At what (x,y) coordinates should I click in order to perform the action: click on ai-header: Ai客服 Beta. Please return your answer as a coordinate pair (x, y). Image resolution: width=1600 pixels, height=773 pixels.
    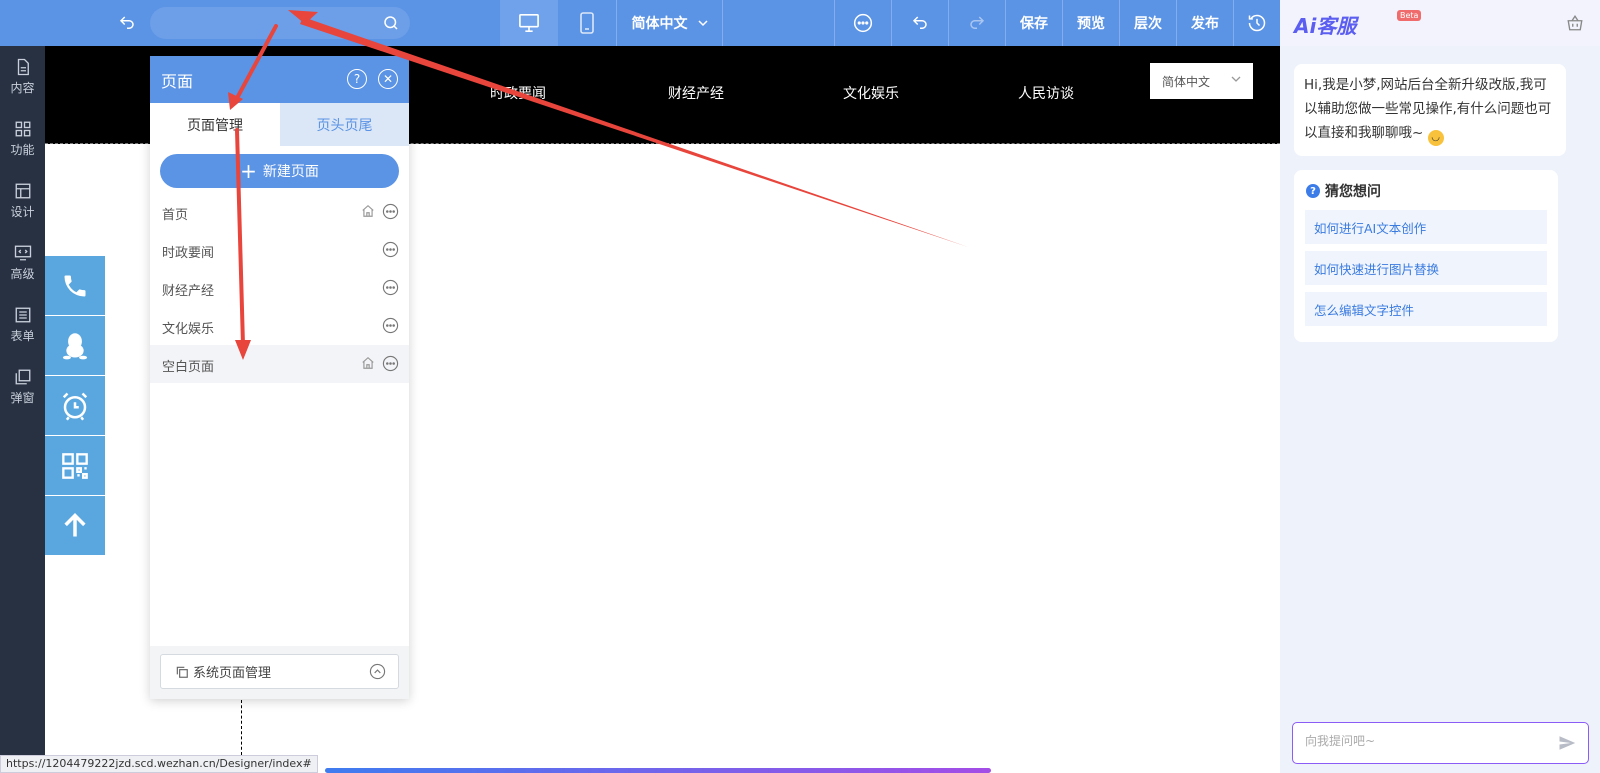
    Looking at the image, I should click on (1440, 23).